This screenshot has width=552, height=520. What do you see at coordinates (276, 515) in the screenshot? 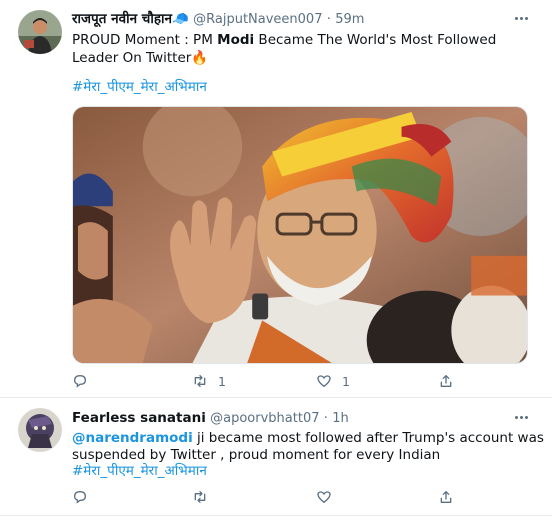
I see `divider` at bounding box center [276, 515].